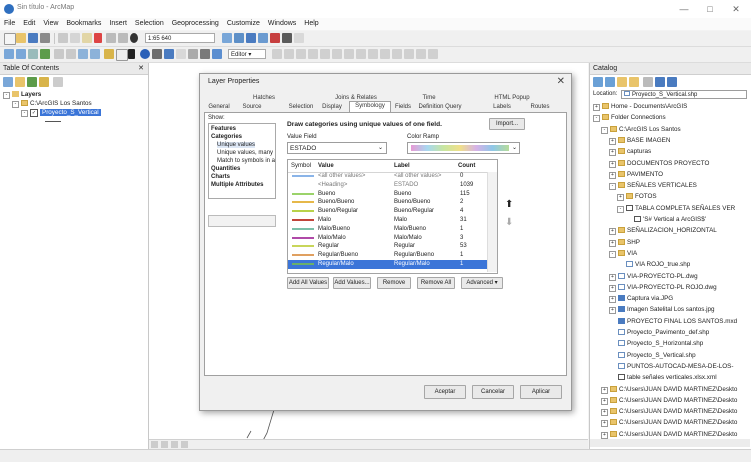 Image resolution: width=751 pixels, height=462 pixels. What do you see at coordinates (181, 54) in the screenshot?
I see `hyperlink-icon` at bounding box center [181, 54].